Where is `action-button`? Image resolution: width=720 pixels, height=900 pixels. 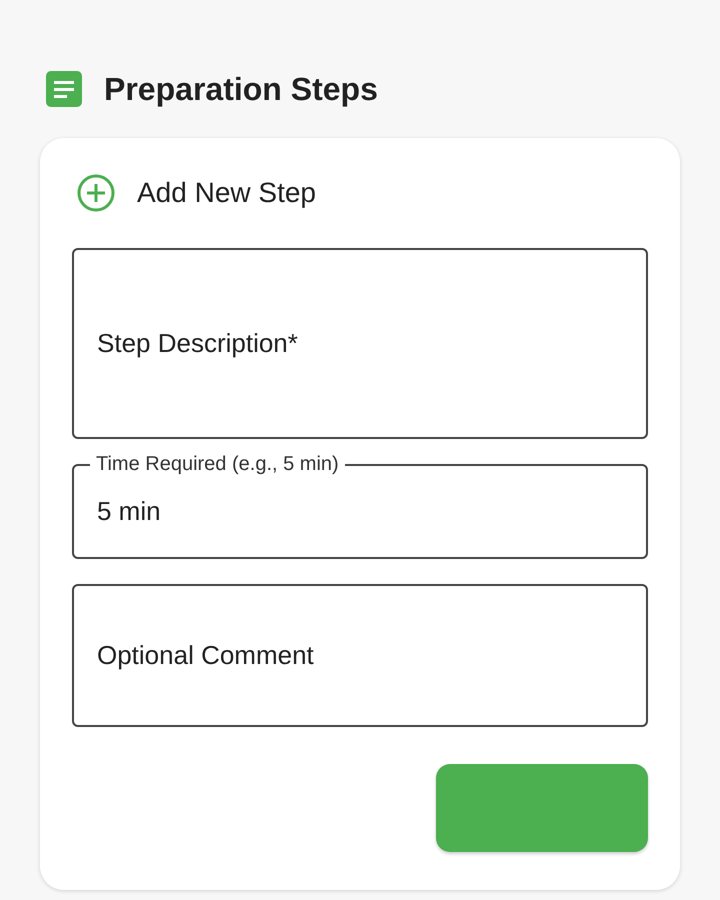
action-button is located at coordinates (542, 808).